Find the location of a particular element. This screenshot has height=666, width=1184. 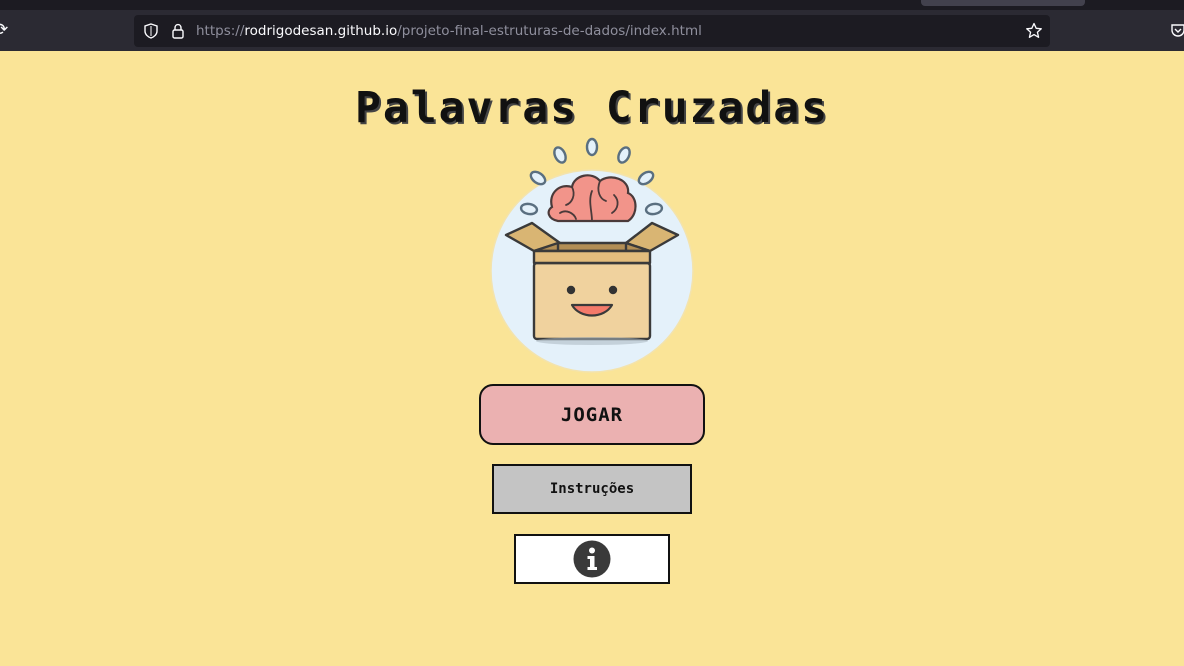

pocket-icon is located at coordinates (1177, 30).